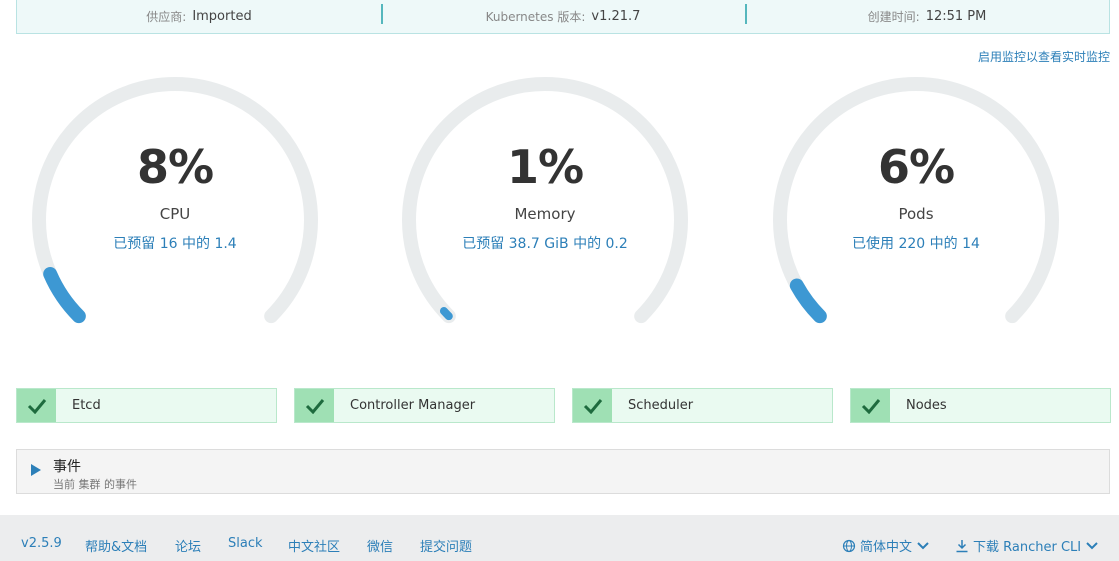 The image size is (1119, 561). I want to click on slack-link: Slack, so click(245, 543).